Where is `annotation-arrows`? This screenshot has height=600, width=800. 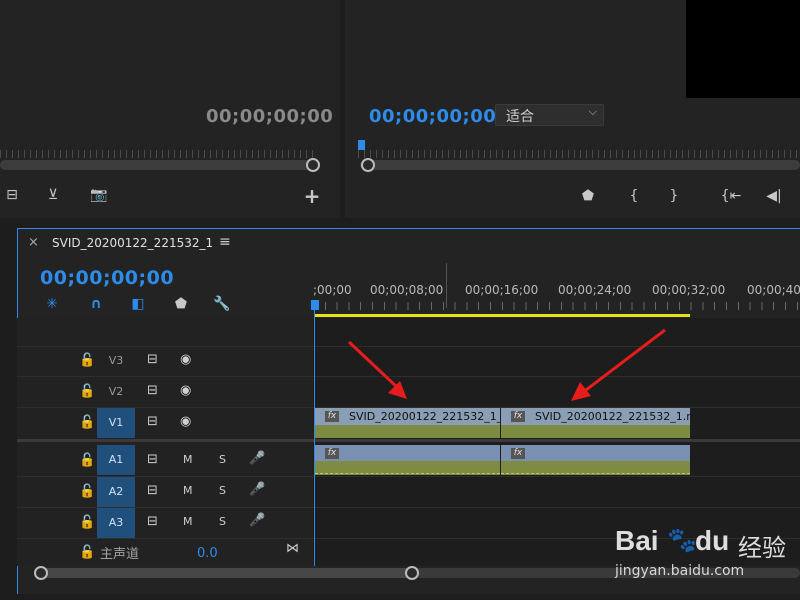
annotation-arrows is located at coordinates (506, 364).